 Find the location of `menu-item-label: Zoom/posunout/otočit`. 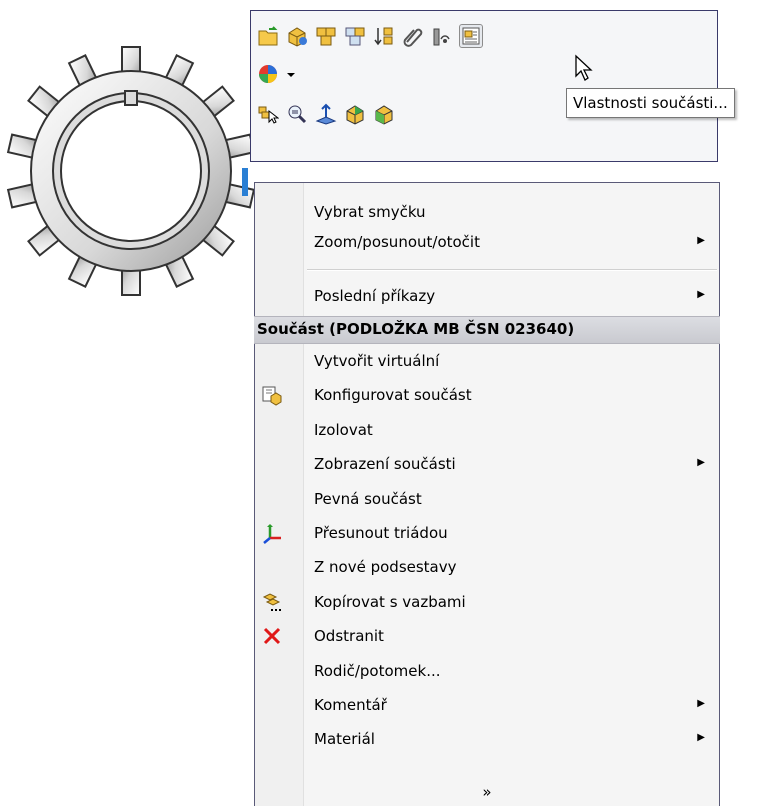

menu-item-label: Zoom/posunout/otočit is located at coordinates (397, 242).